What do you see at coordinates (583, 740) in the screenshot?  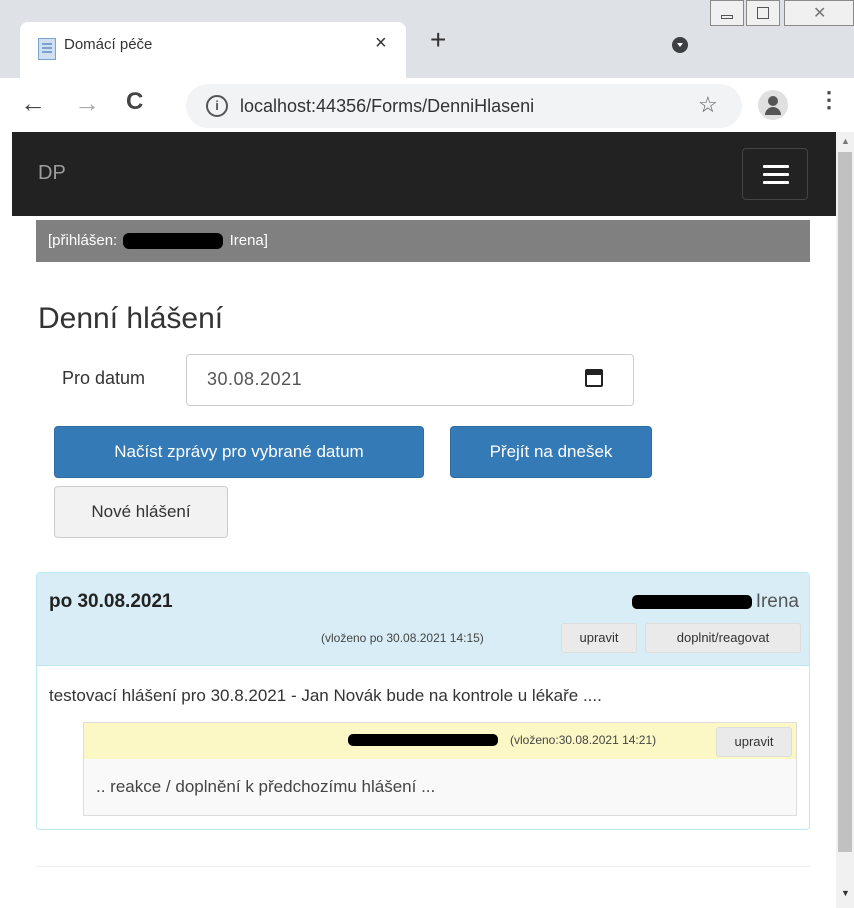 I see `reaction-inserted-time: (vloženo:30.08.2021 14:21)` at bounding box center [583, 740].